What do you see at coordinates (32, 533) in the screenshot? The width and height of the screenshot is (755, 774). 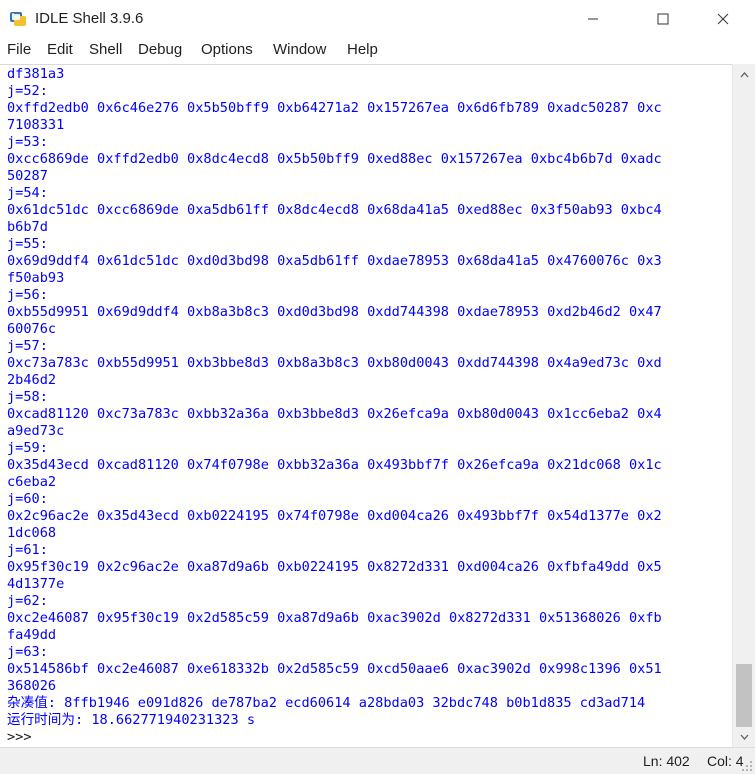 I see `output-line: 1dc068` at bounding box center [32, 533].